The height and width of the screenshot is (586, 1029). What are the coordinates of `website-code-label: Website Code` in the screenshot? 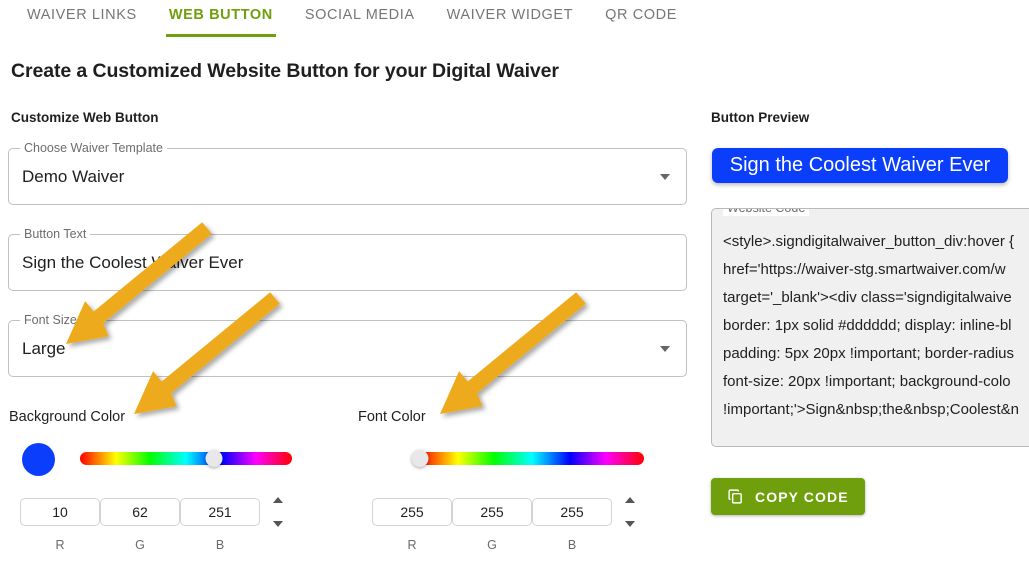 It's located at (766, 212).